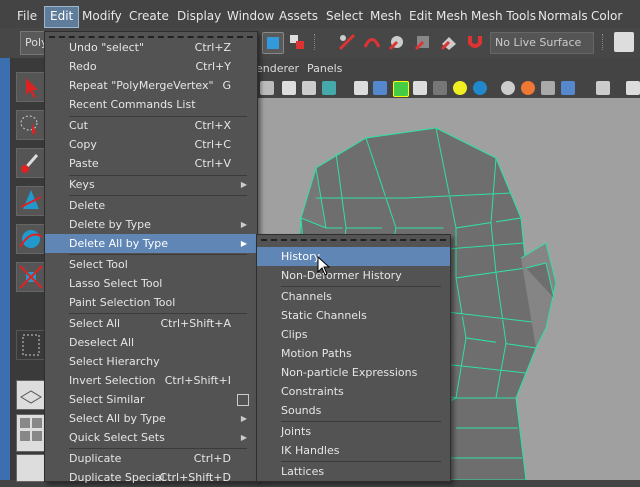 This screenshot has width=640, height=487. Describe the element at coordinates (151, 458) in the screenshot. I see `menu-item-duplicate: Duplicate Ctrl+D` at that location.